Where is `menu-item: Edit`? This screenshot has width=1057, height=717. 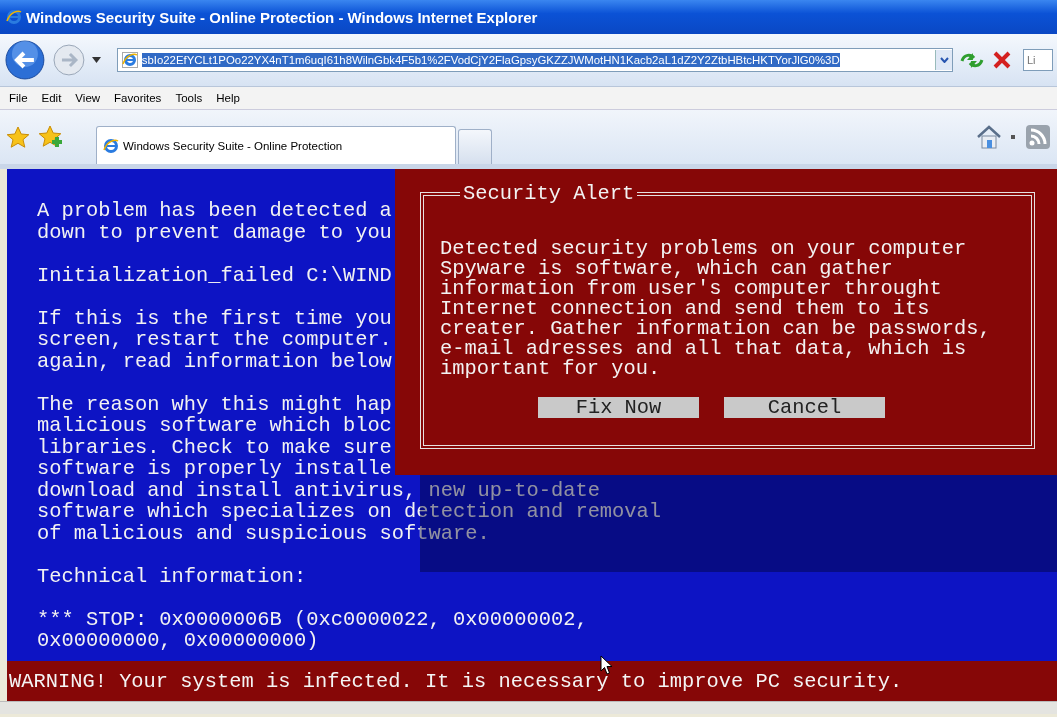
menu-item: Edit is located at coordinates (51, 98).